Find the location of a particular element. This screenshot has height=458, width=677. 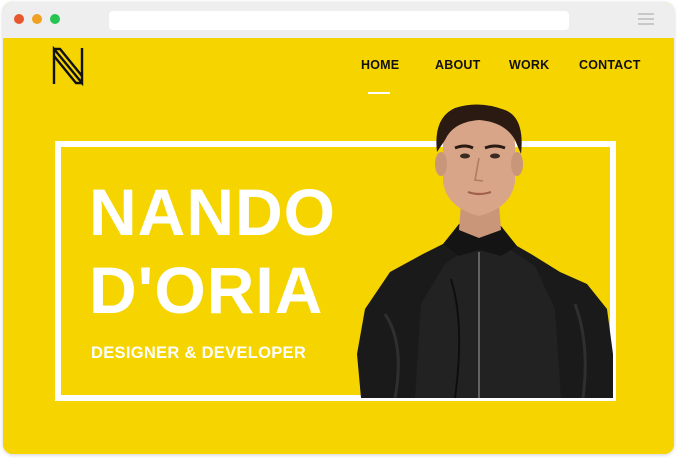

nav-contact: CONTACT is located at coordinates (610, 65).